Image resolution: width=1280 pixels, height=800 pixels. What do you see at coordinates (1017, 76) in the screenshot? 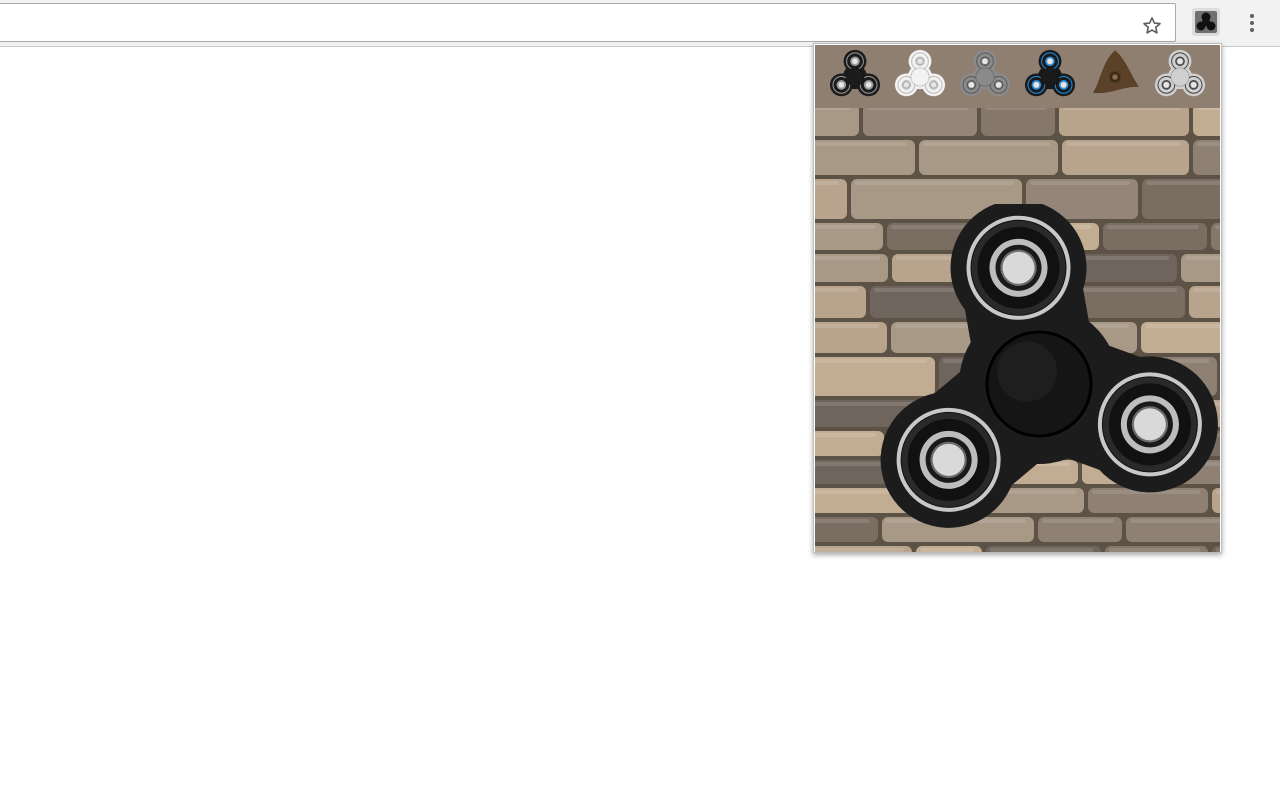
I see `spinner-picker` at bounding box center [1017, 76].